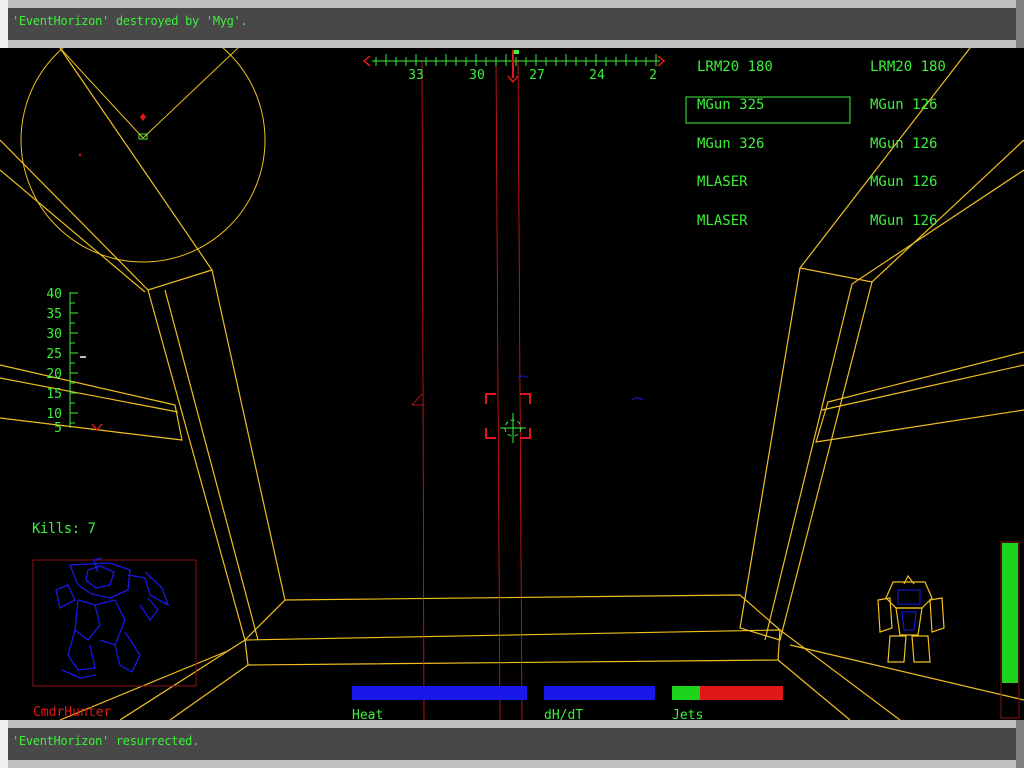  I want to click on right-pillar-edge, so click(808, 462).